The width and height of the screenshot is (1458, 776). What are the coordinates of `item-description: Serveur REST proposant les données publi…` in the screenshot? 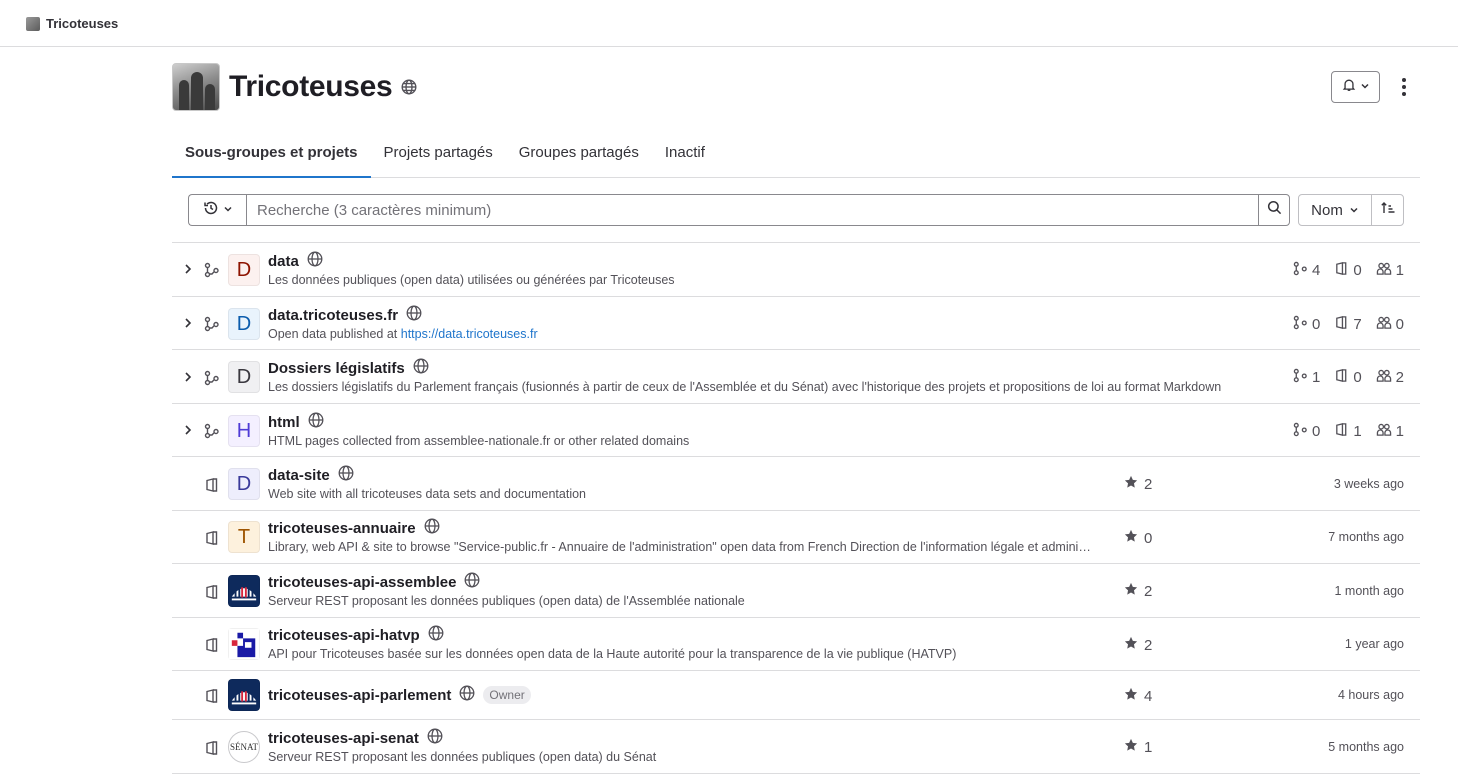 It's located at (506, 601).